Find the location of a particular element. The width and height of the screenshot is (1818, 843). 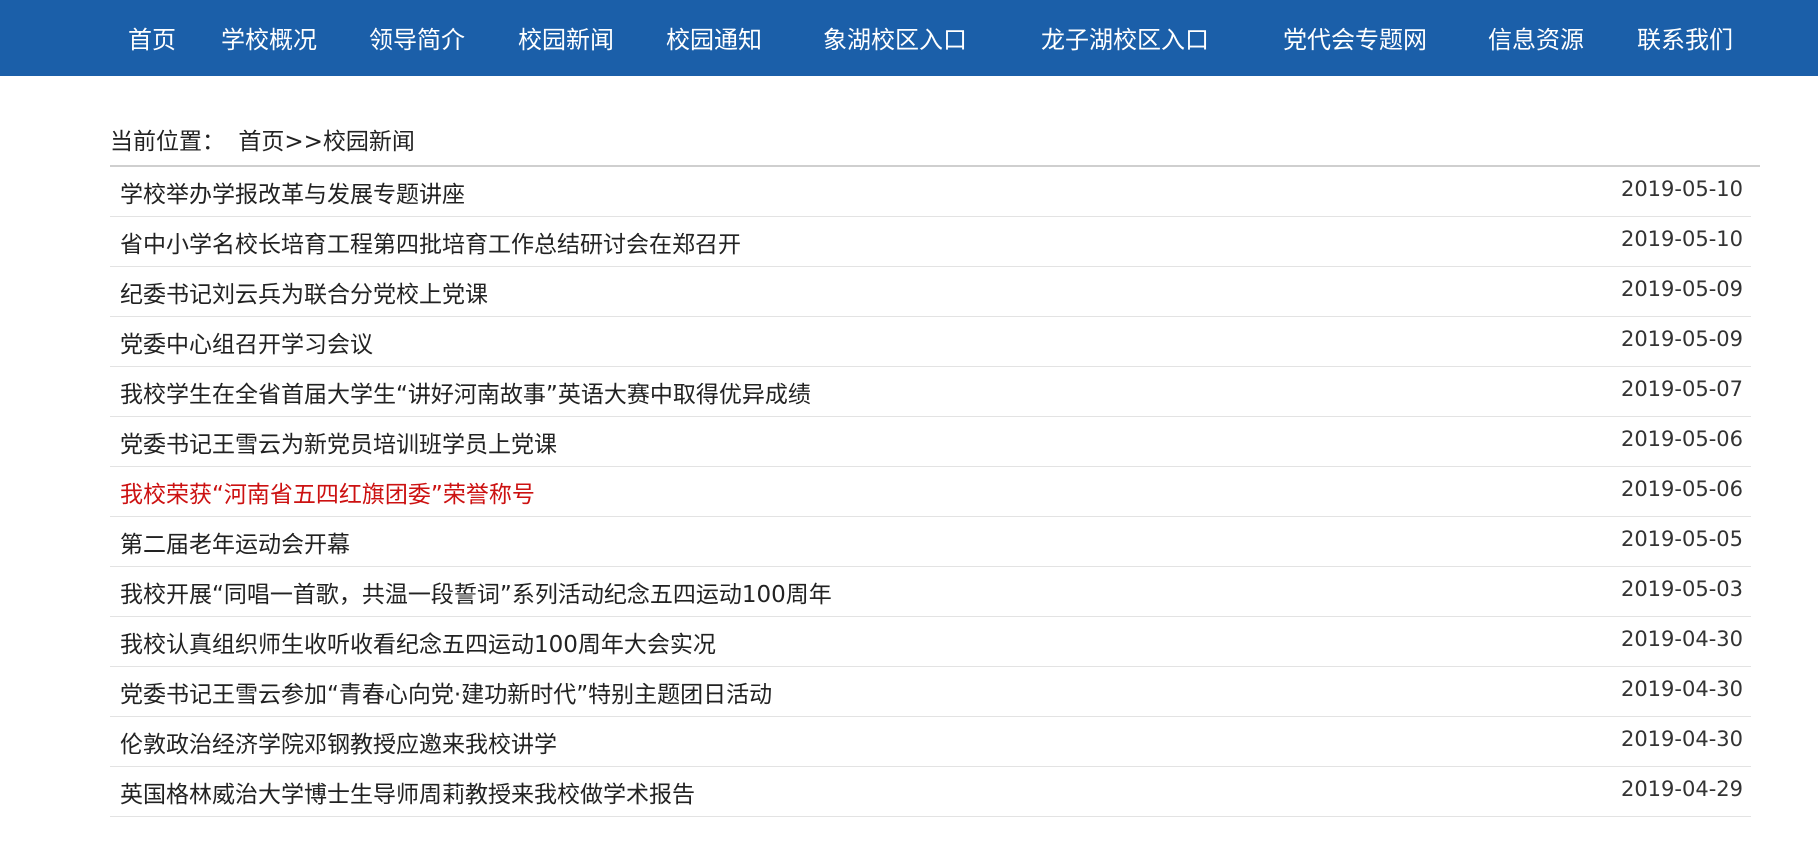

news-row: 第二届老年运动会开幕 2019-05-05 is located at coordinates (930, 542).